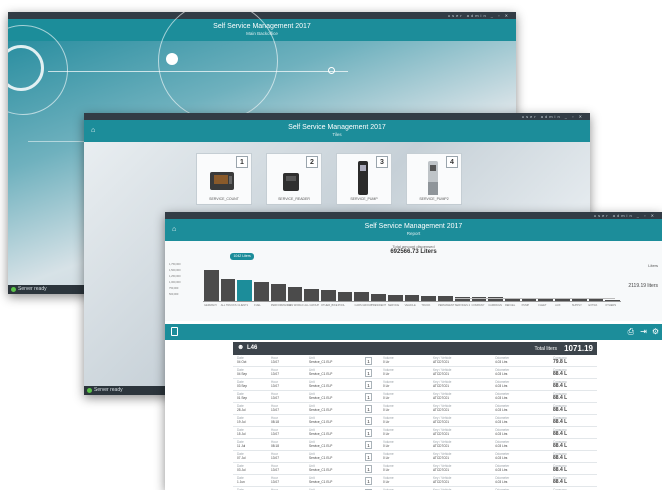 The height and width of the screenshot is (490, 662). Describe the element at coordinates (224, 199) in the screenshot. I see `device-label: SERVICE_COUNT` at that location.